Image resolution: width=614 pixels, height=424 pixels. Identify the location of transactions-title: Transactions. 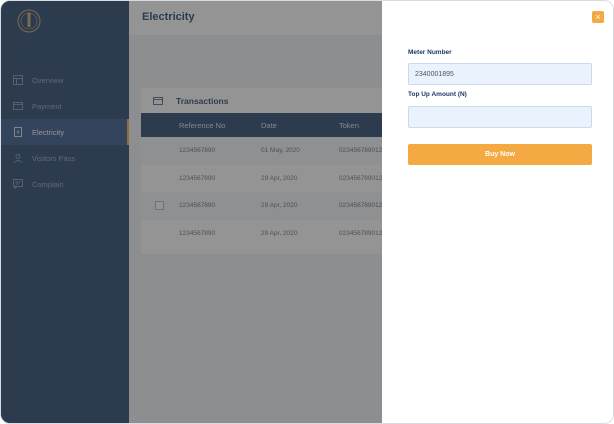
(202, 100).